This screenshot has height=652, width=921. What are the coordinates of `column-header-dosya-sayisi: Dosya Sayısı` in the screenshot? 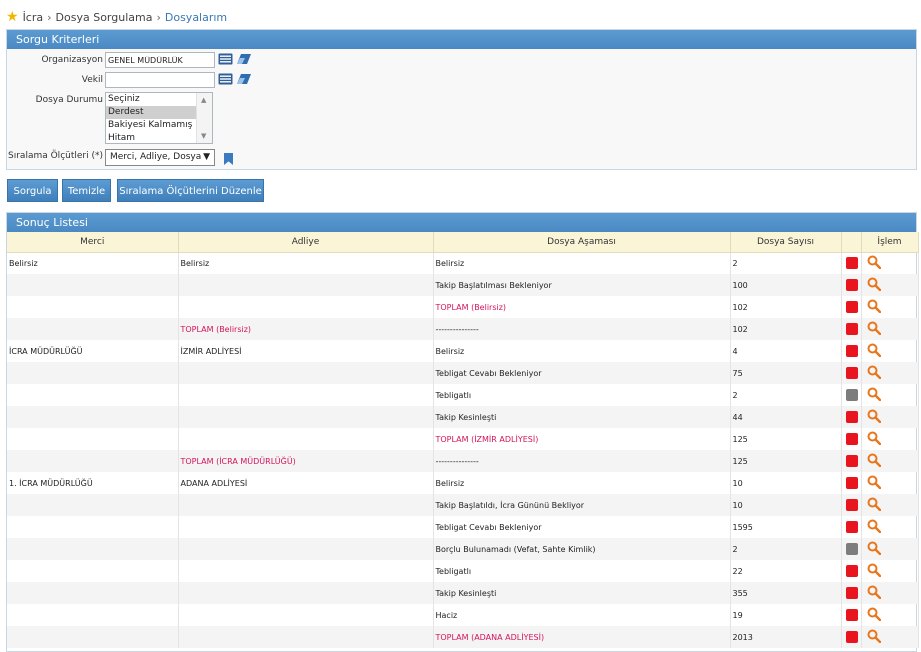 It's located at (786, 242).